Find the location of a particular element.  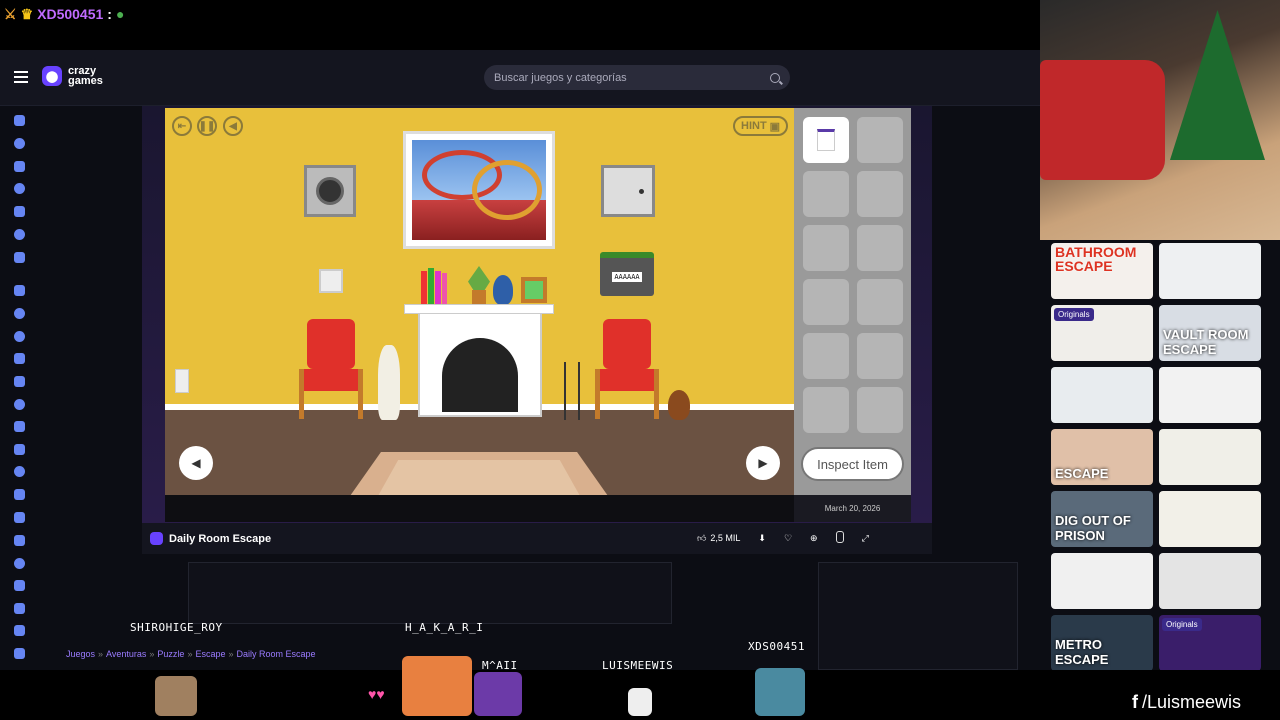

search-icon is located at coordinates (775, 77).